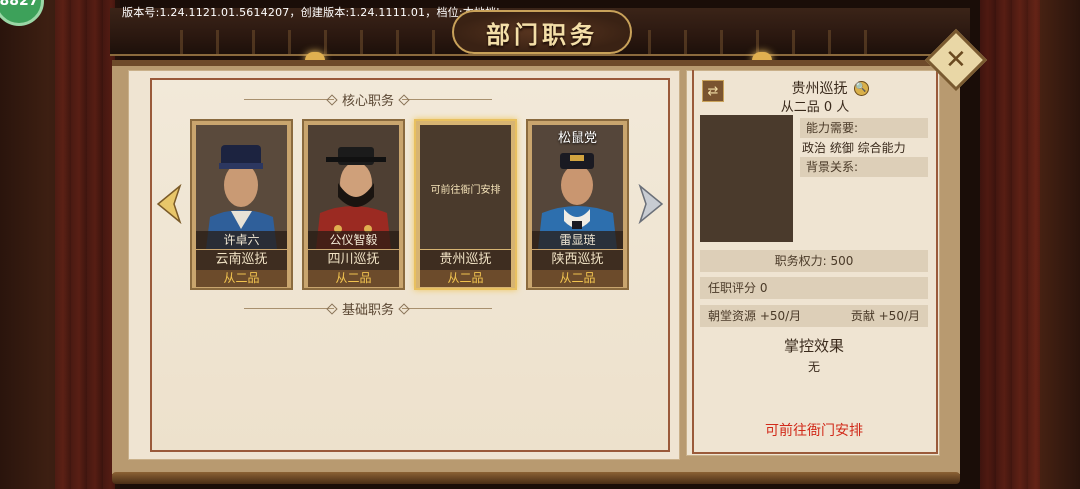  Describe the element at coordinates (814, 261) in the screenshot. I see `post-power: 职务权力: 500` at that location.